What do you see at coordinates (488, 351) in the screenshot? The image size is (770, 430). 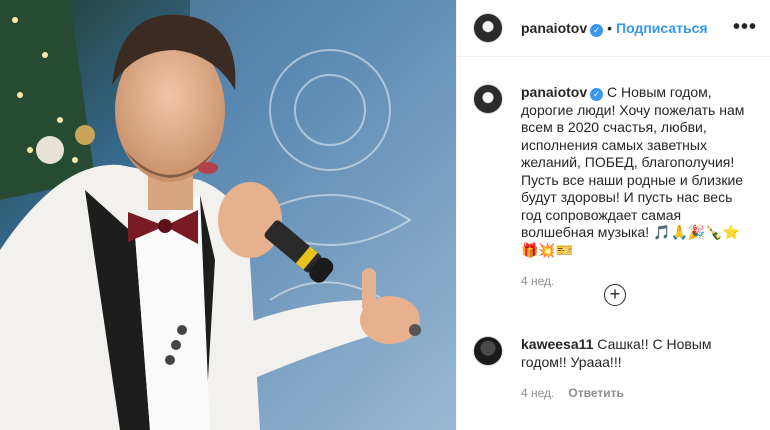 I see `commenter-avatar` at bounding box center [488, 351].